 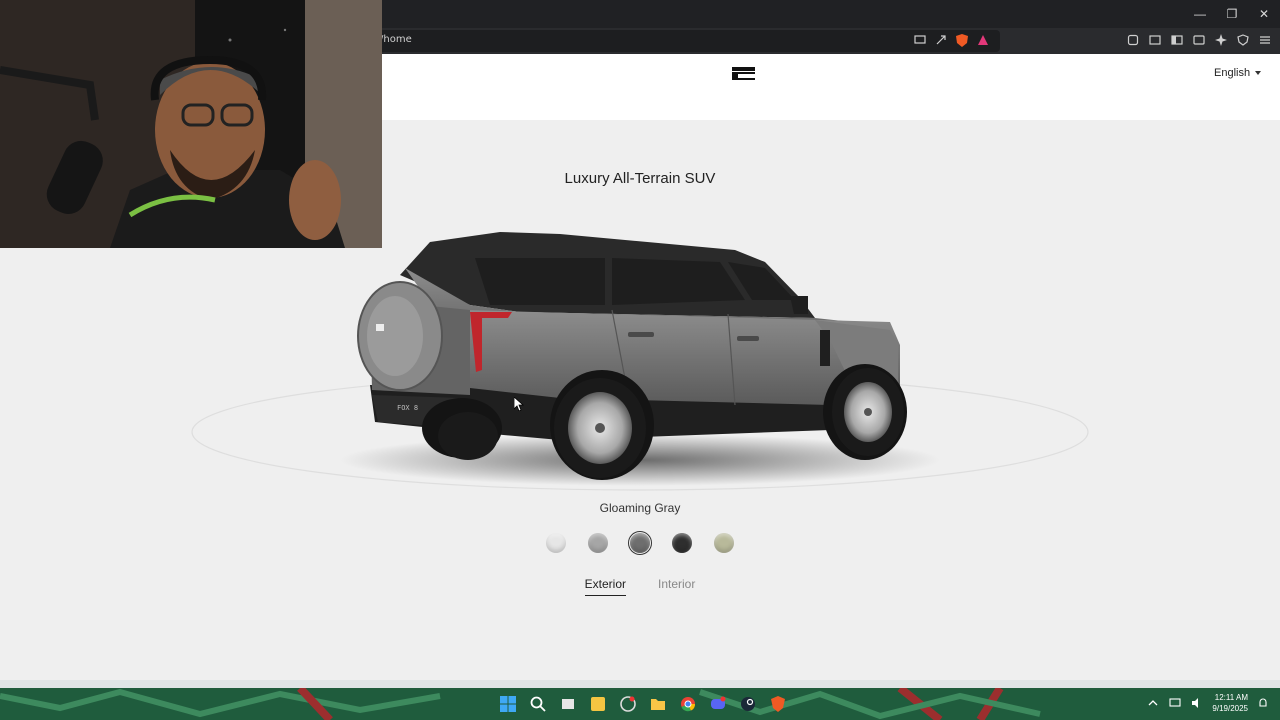 I want to click on gloaming-gray-swatch, so click(x=640, y=543).